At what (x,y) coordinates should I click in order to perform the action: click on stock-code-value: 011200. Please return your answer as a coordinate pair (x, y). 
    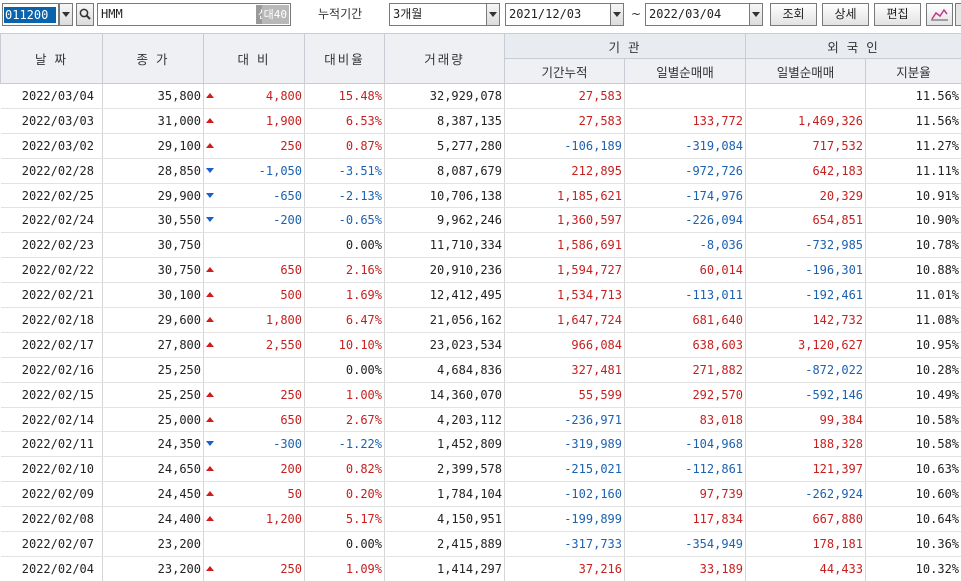
    Looking at the image, I should click on (30, 15).